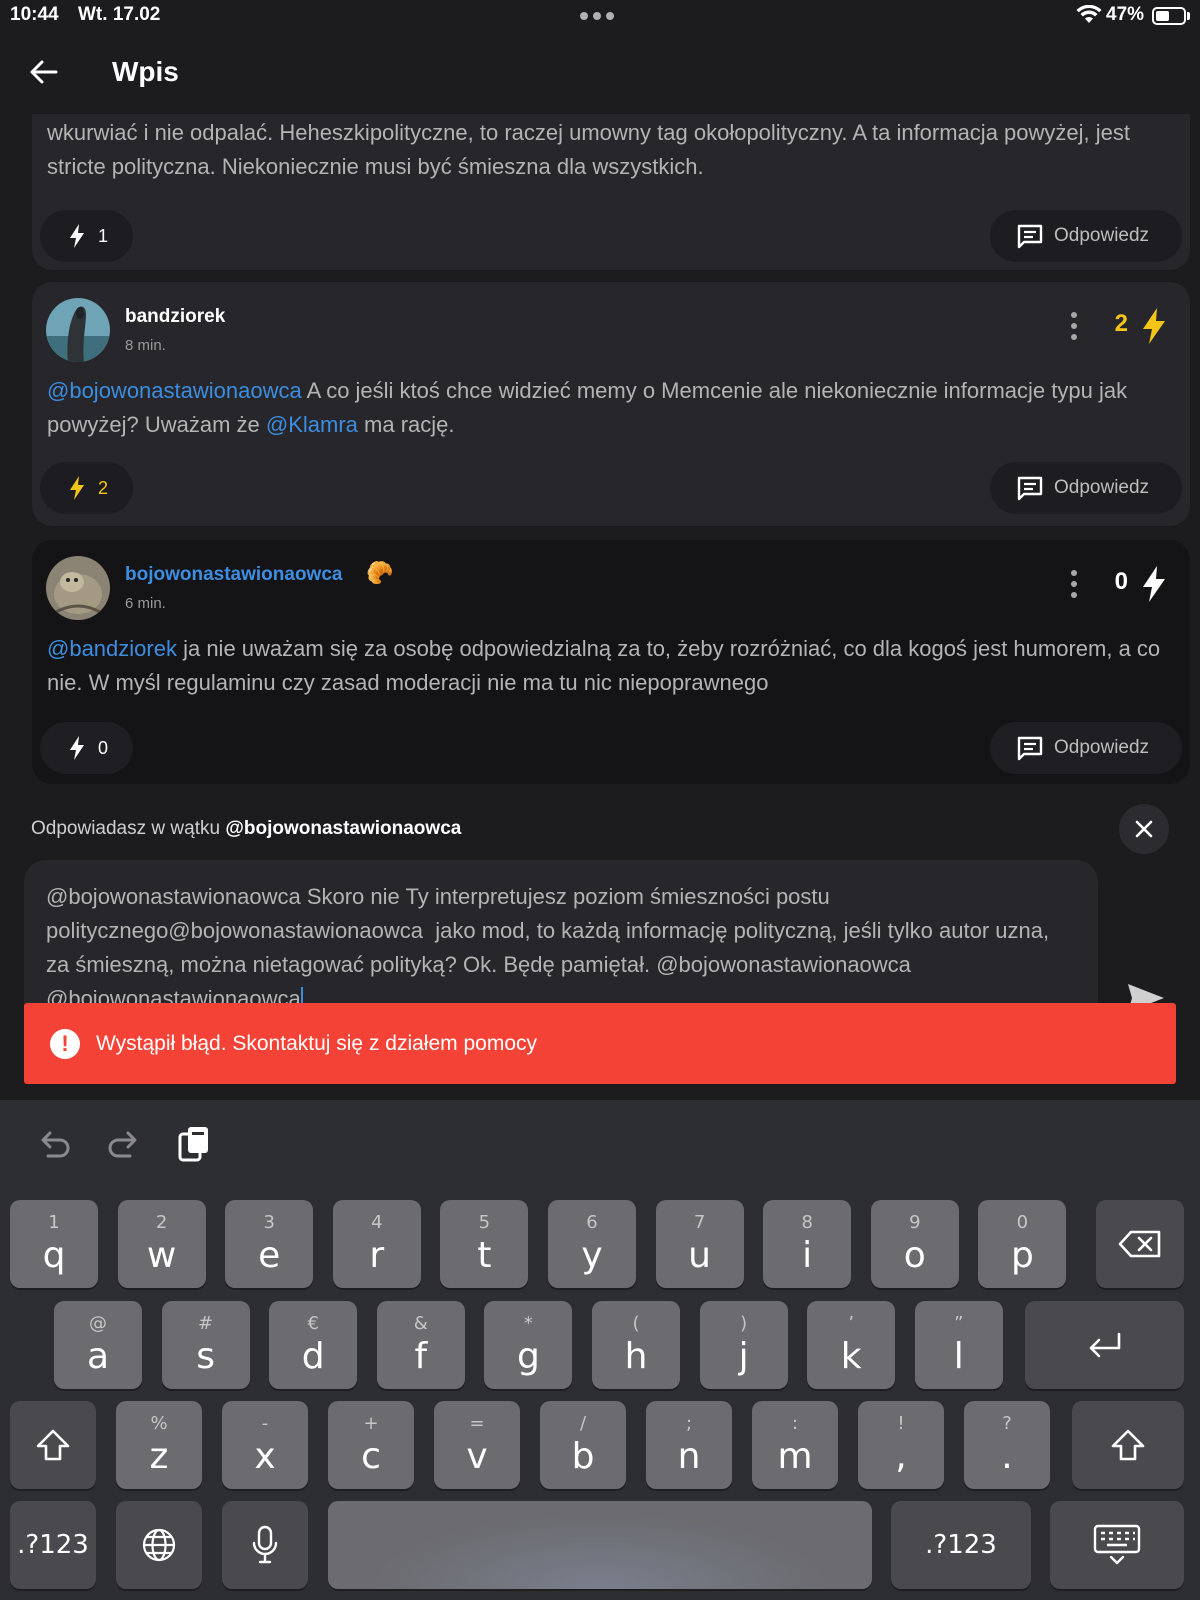 This screenshot has width=1200, height=1600. I want to click on key-n: ; n, so click(689, 1445).